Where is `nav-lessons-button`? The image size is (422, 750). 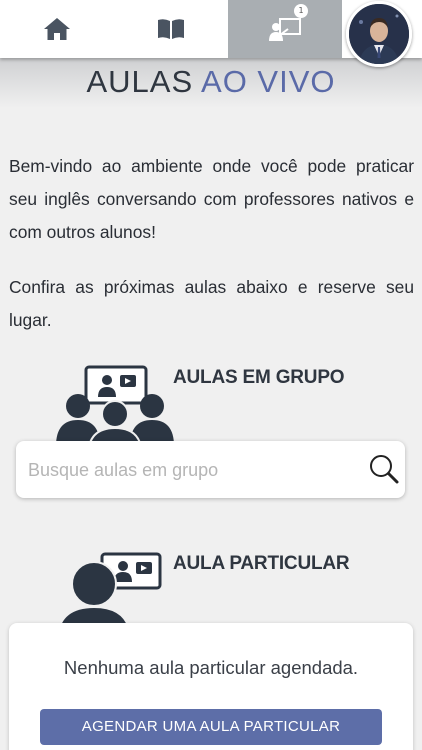 nav-lessons-button is located at coordinates (171, 29).